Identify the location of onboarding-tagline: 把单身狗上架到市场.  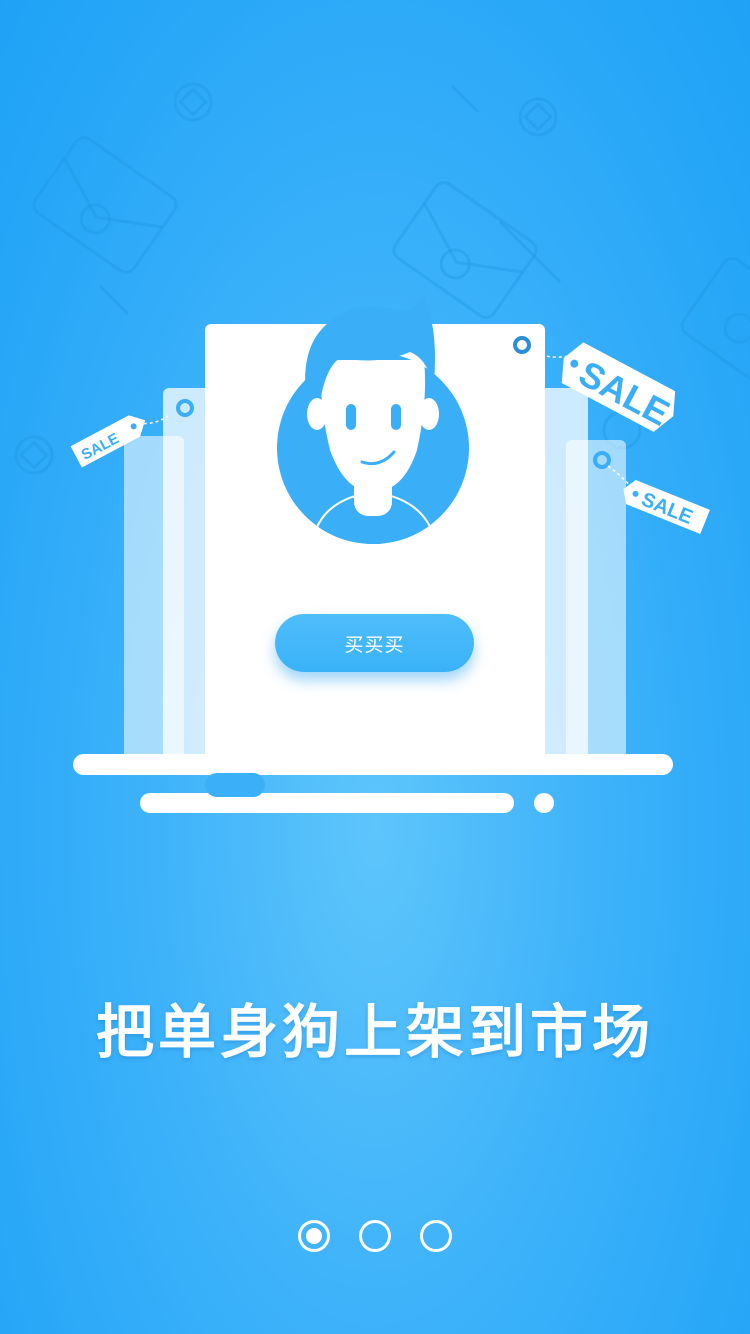
(374, 1032).